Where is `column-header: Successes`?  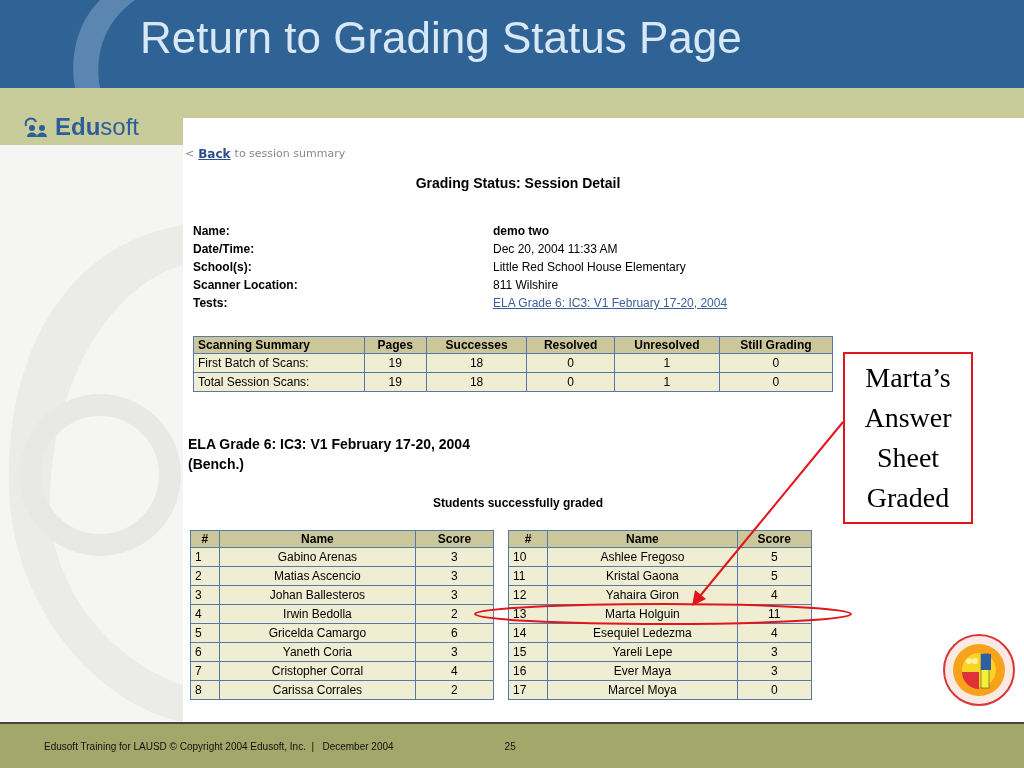
column-header: Successes is located at coordinates (476, 345).